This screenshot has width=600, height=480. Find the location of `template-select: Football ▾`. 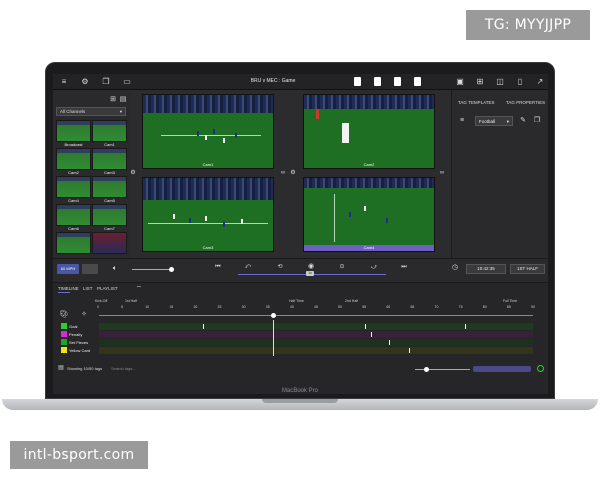

template-select: Football ▾ is located at coordinates (494, 121).